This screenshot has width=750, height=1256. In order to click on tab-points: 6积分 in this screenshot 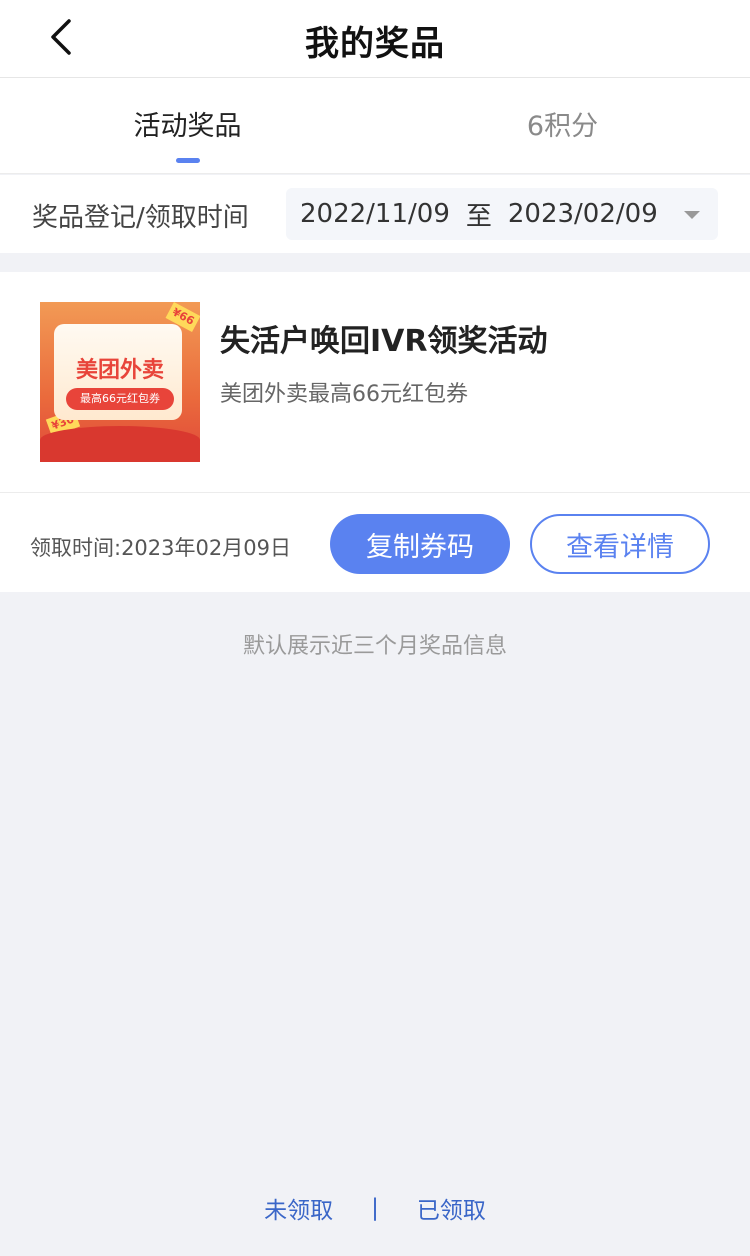, I will do `click(562, 126)`.